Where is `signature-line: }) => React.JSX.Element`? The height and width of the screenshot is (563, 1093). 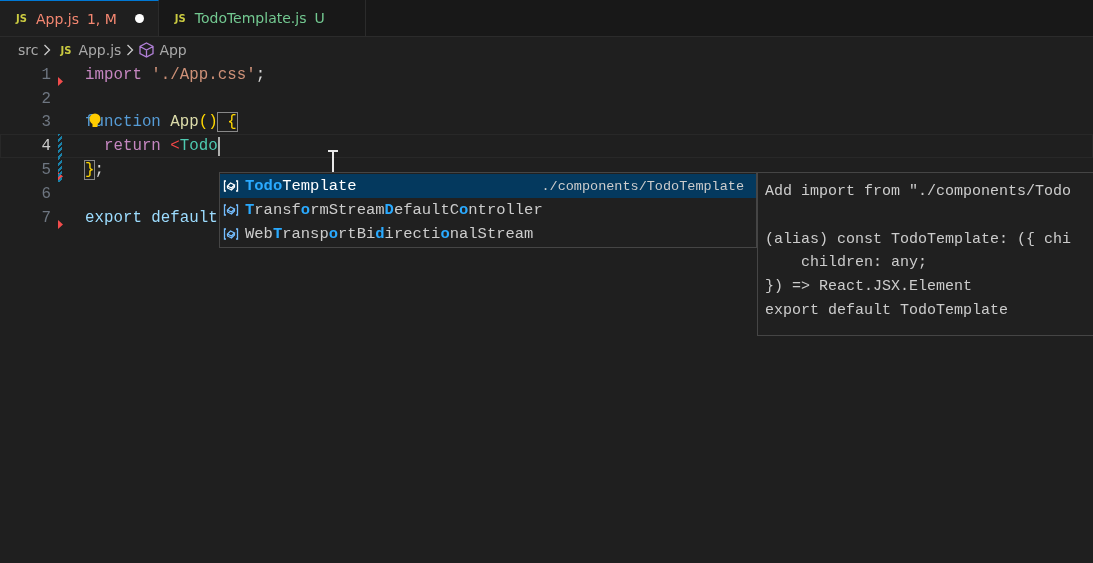 signature-line: }) => React.JSX.Element is located at coordinates (869, 287).